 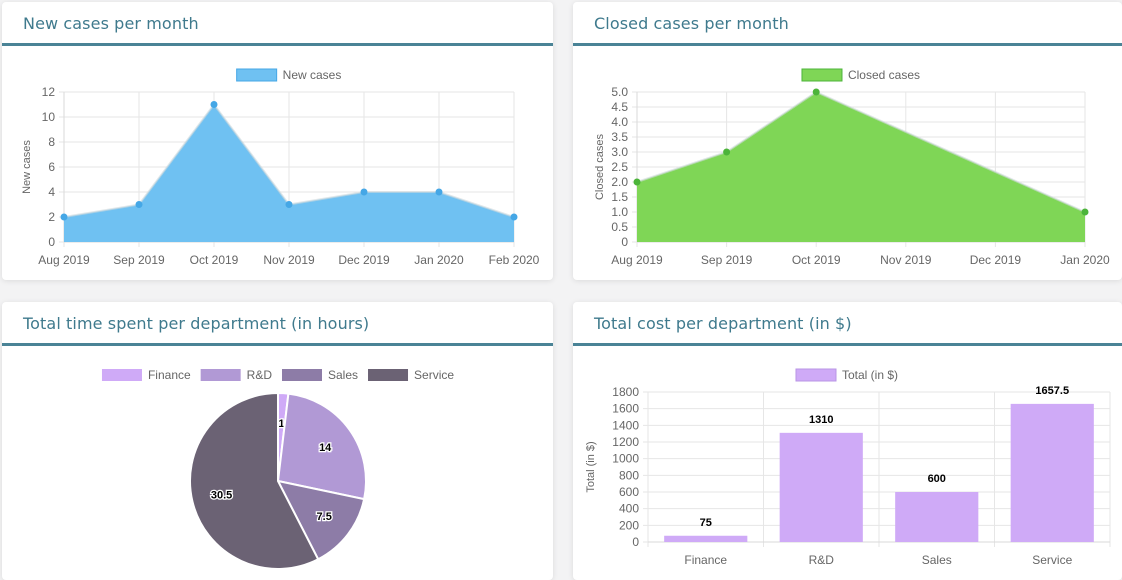 What do you see at coordinates (619, 167) in the screenshot?
I see `y-tick-label: 2.5` at bounding box center [619, 167].